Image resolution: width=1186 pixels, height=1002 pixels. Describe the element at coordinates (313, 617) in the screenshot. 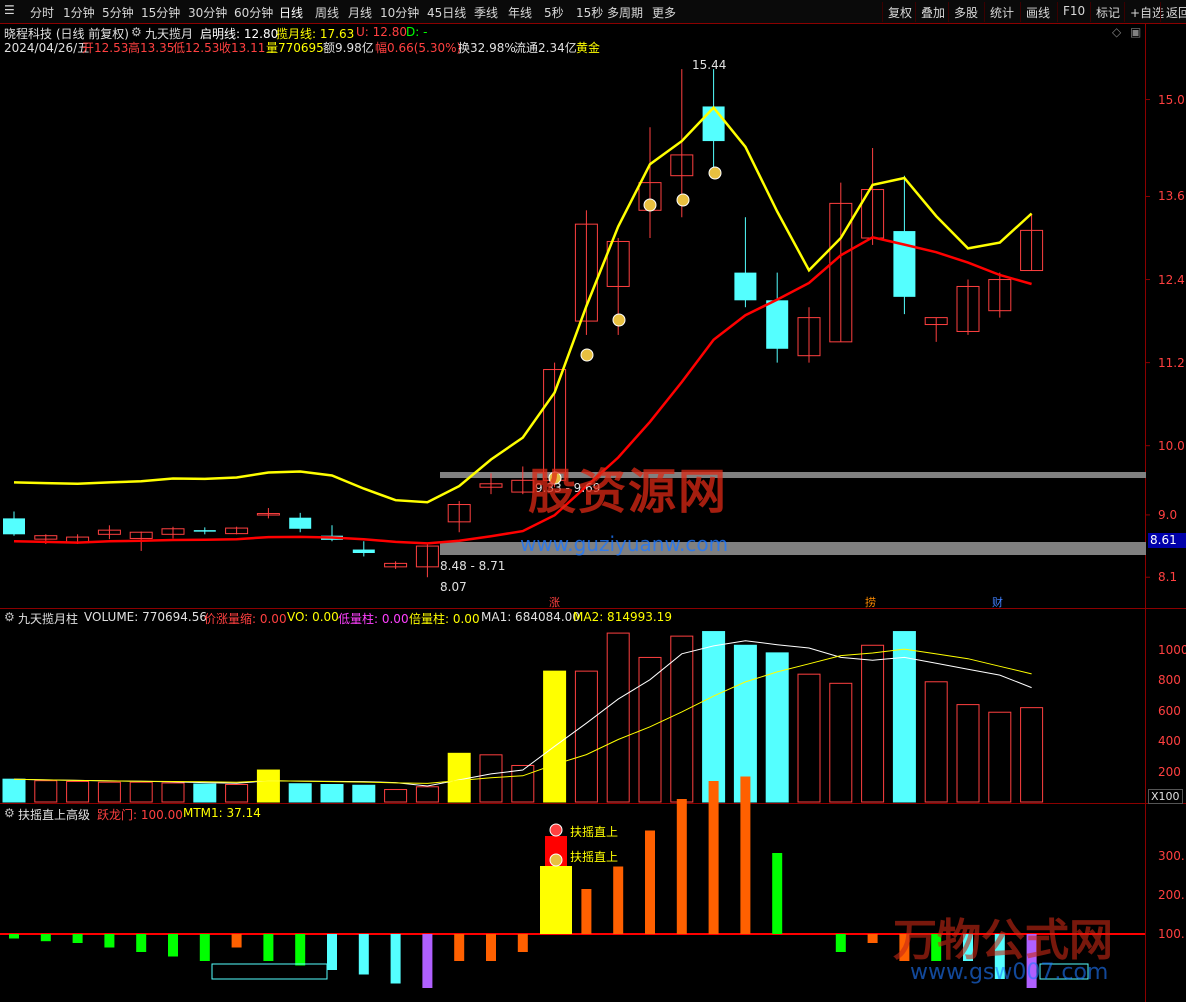

I see `vo-value: VO: 0.00` at that location.